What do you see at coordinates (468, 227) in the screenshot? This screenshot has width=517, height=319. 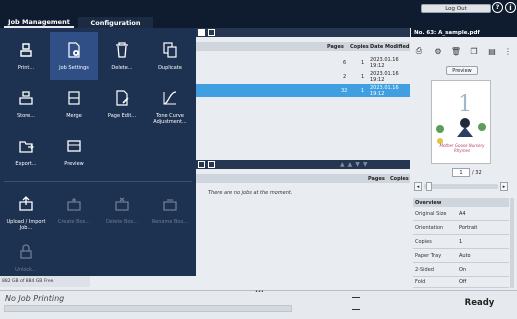 I see `overview-value: Portrait` at bounding box center [468, 227].